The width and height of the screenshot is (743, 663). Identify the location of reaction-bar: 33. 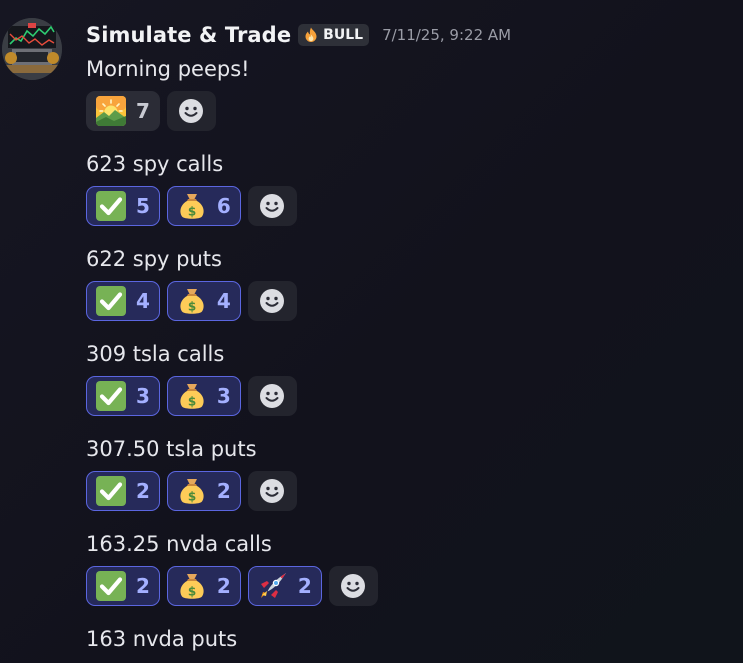
(191, 396).